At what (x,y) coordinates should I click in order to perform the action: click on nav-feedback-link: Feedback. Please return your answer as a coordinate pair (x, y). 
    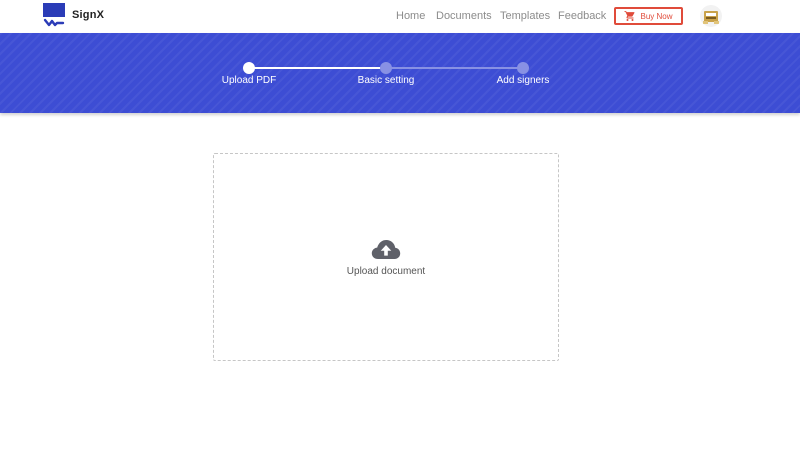
    Looking at the image, I should click on (582, 16).